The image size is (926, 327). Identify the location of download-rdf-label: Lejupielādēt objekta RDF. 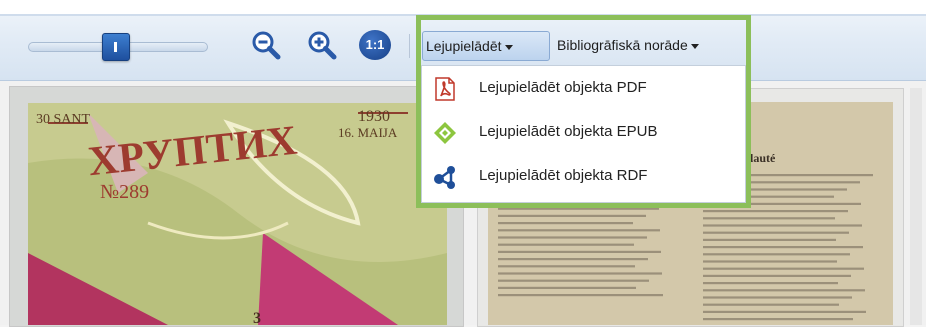
(563, 175).